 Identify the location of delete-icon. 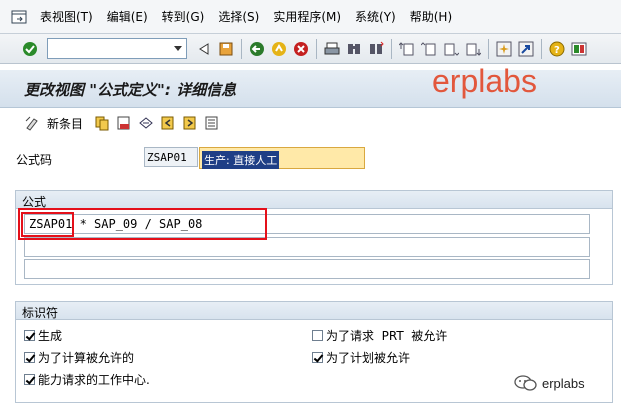
(124, 123).